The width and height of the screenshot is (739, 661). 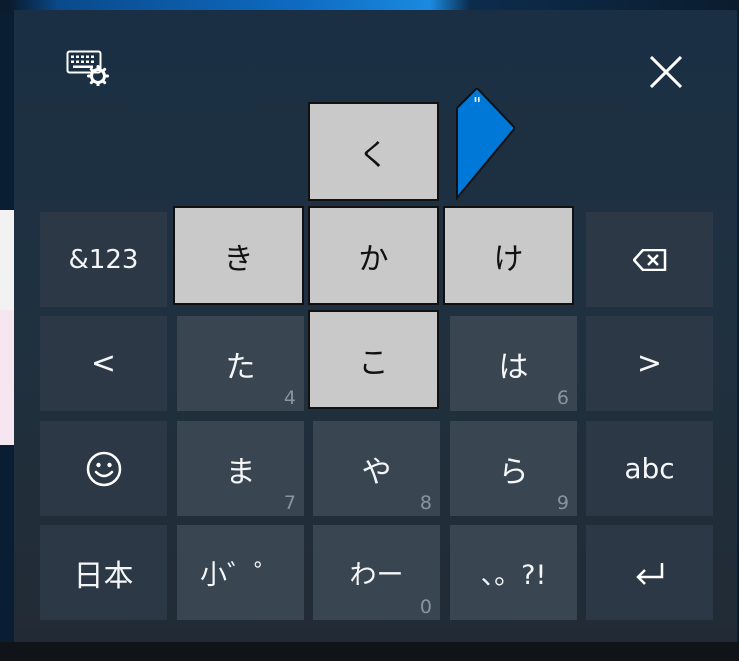 I want to click on punctuation-key: 、。?!, so click(x=513, y=572).